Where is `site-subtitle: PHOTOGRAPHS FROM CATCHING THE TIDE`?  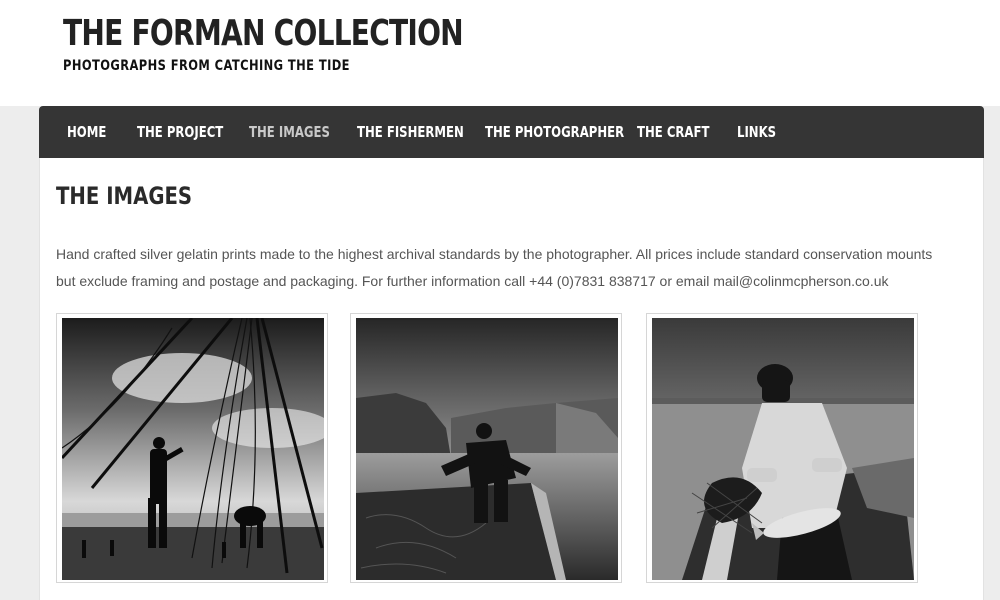
site-subtitle: PHOTOGRAPHS FROM CATCHING THE TIDE is located at coordinates (206, 66).